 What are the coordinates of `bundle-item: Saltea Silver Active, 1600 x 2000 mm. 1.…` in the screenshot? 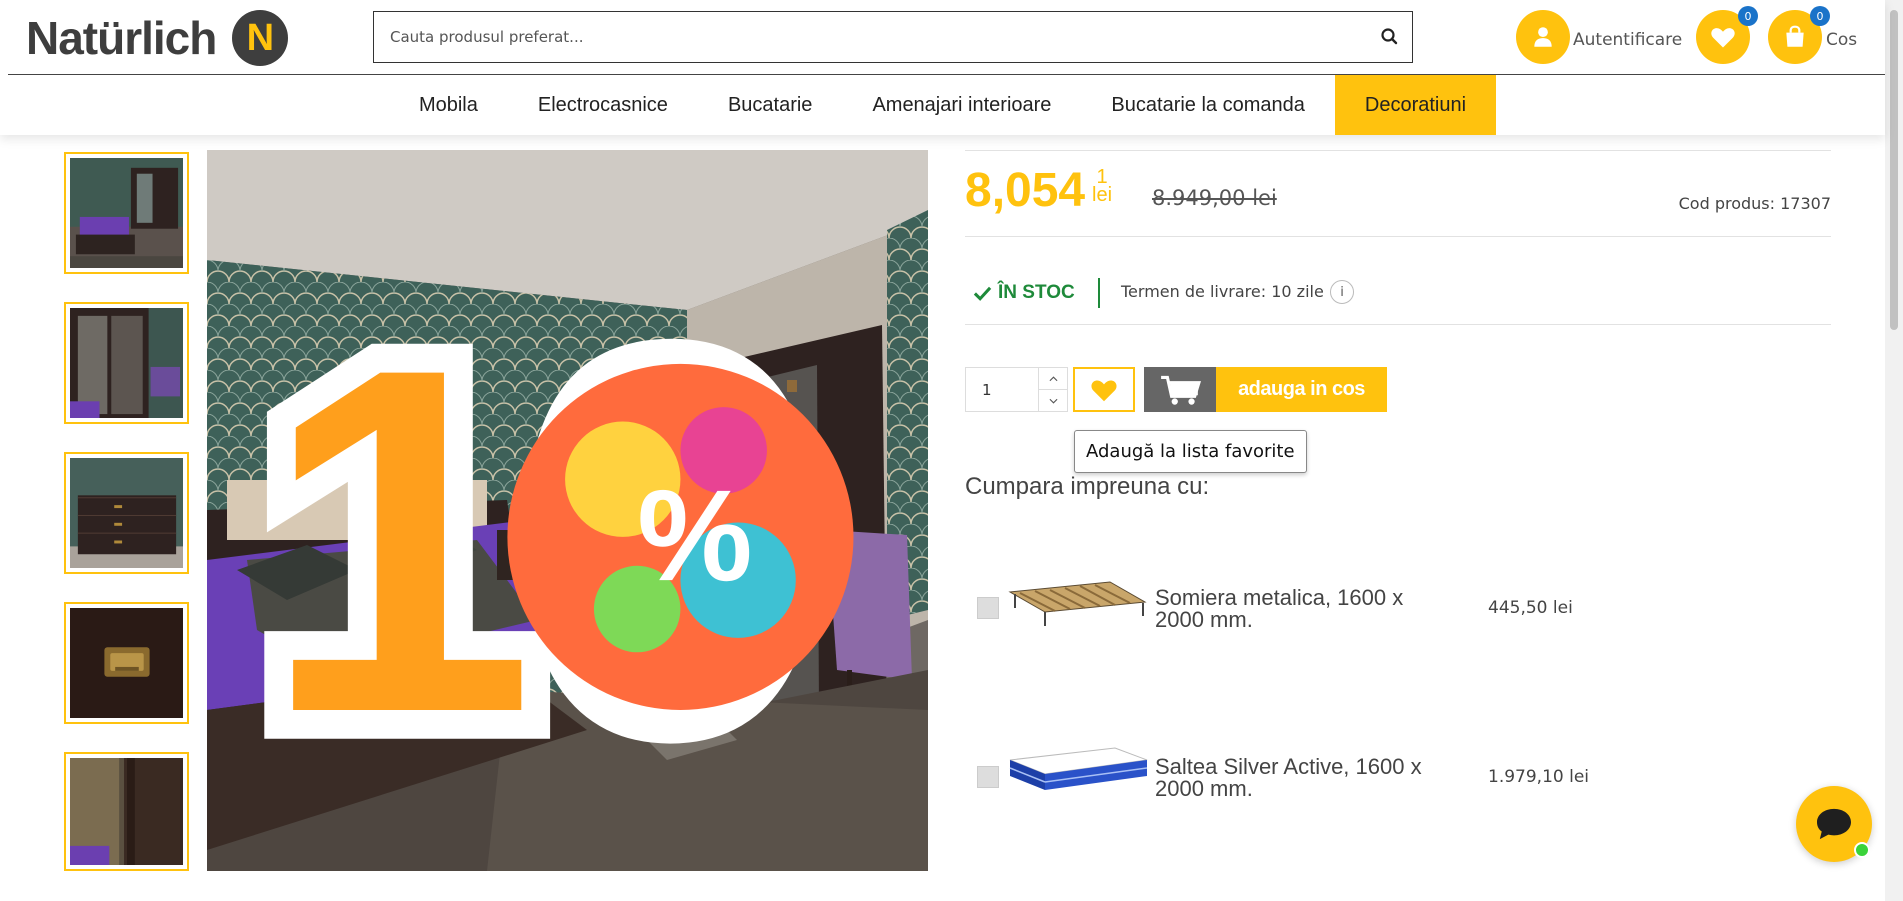 It's located at (1305, 775).